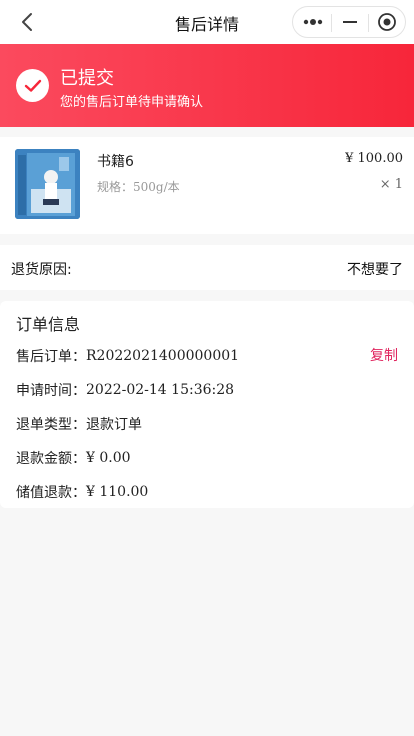 This screenshot has height=736, width=414. I want to click on copy-button: 复制, so click(384, 355).